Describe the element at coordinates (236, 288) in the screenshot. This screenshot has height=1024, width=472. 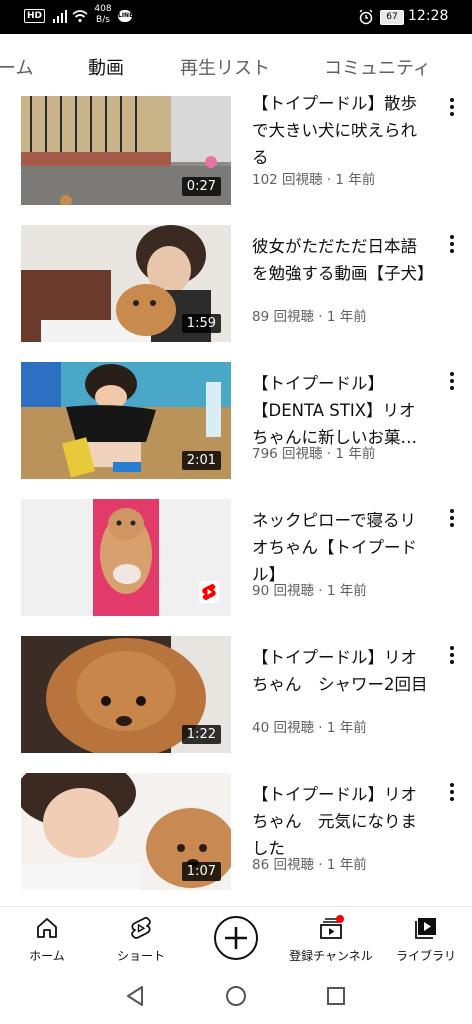
I see `video-item: 1:59 彼女がただただ日本語を勉強する動画【子犬】 89 回視聴 · 1 年前` at that location.